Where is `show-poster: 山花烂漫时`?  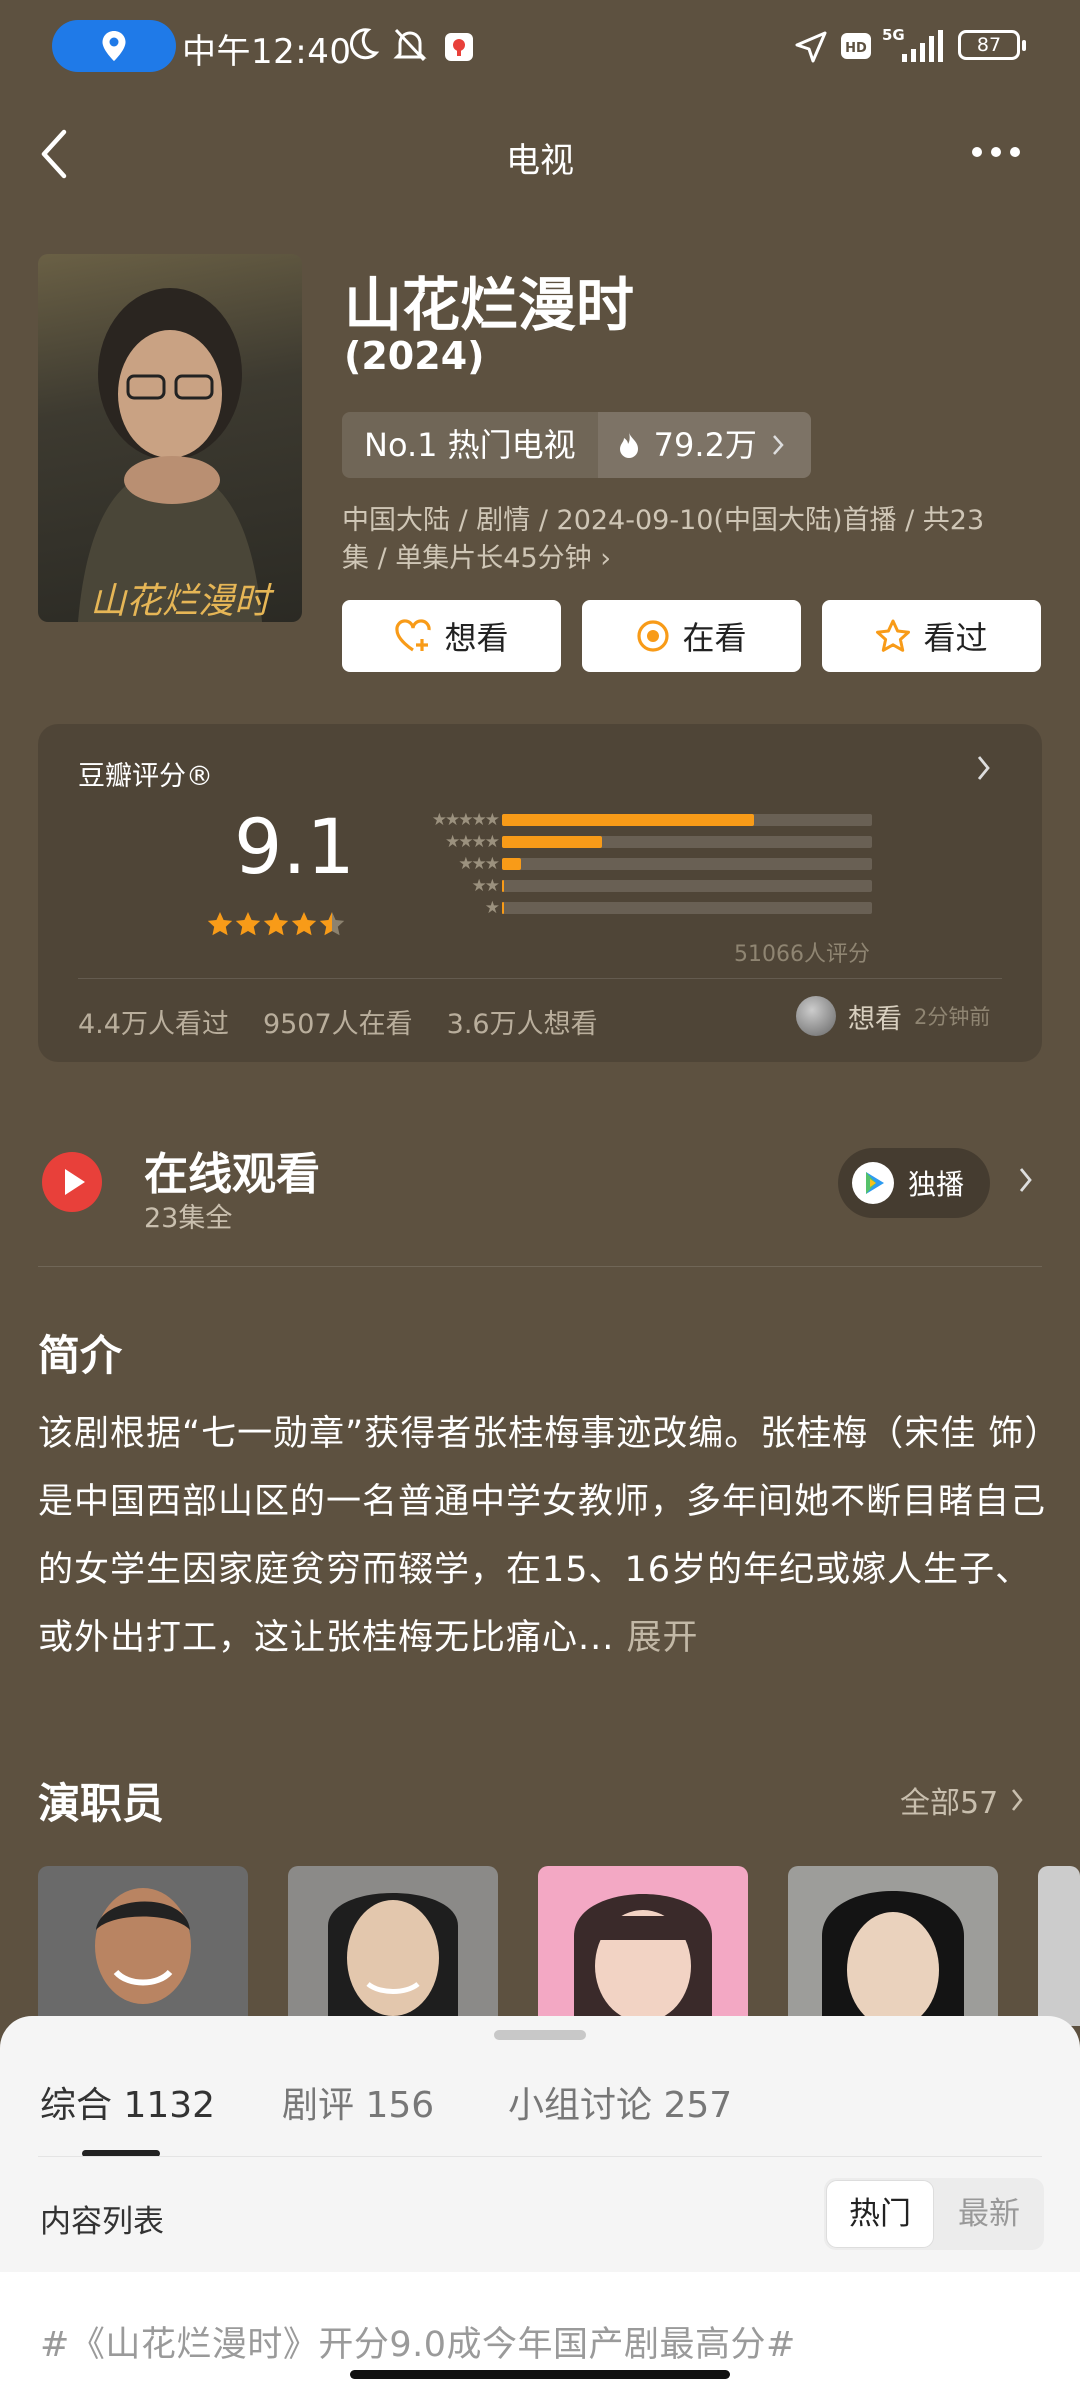
show-poster: 山花烂漫时 is located at coordinates (170, 438).